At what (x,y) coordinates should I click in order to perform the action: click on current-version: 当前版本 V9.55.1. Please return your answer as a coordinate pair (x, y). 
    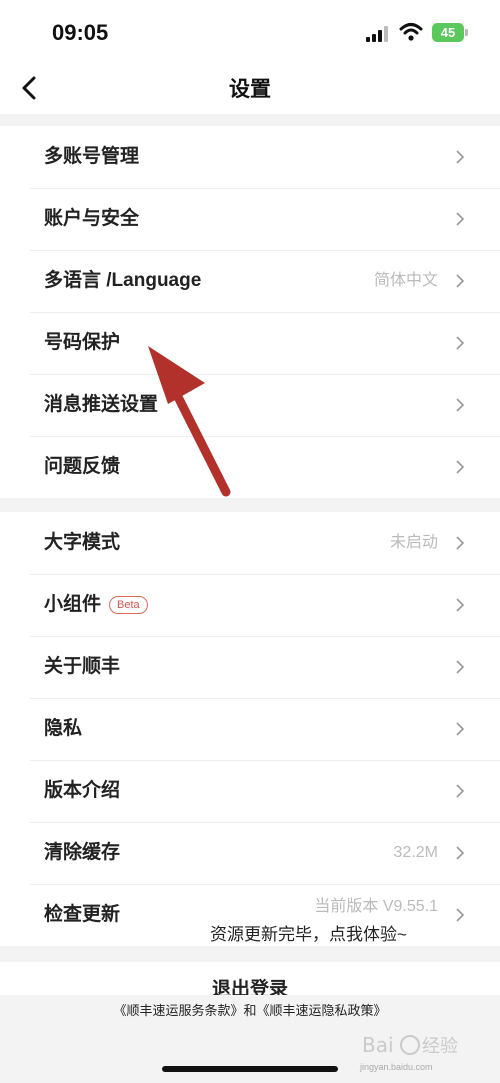
    Looking at the image, I should click on (376, 906).